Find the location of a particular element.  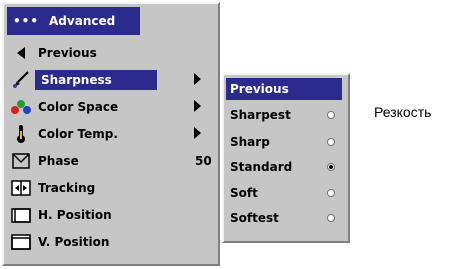

option-softest: Softest is located at coordinates (288, 218).